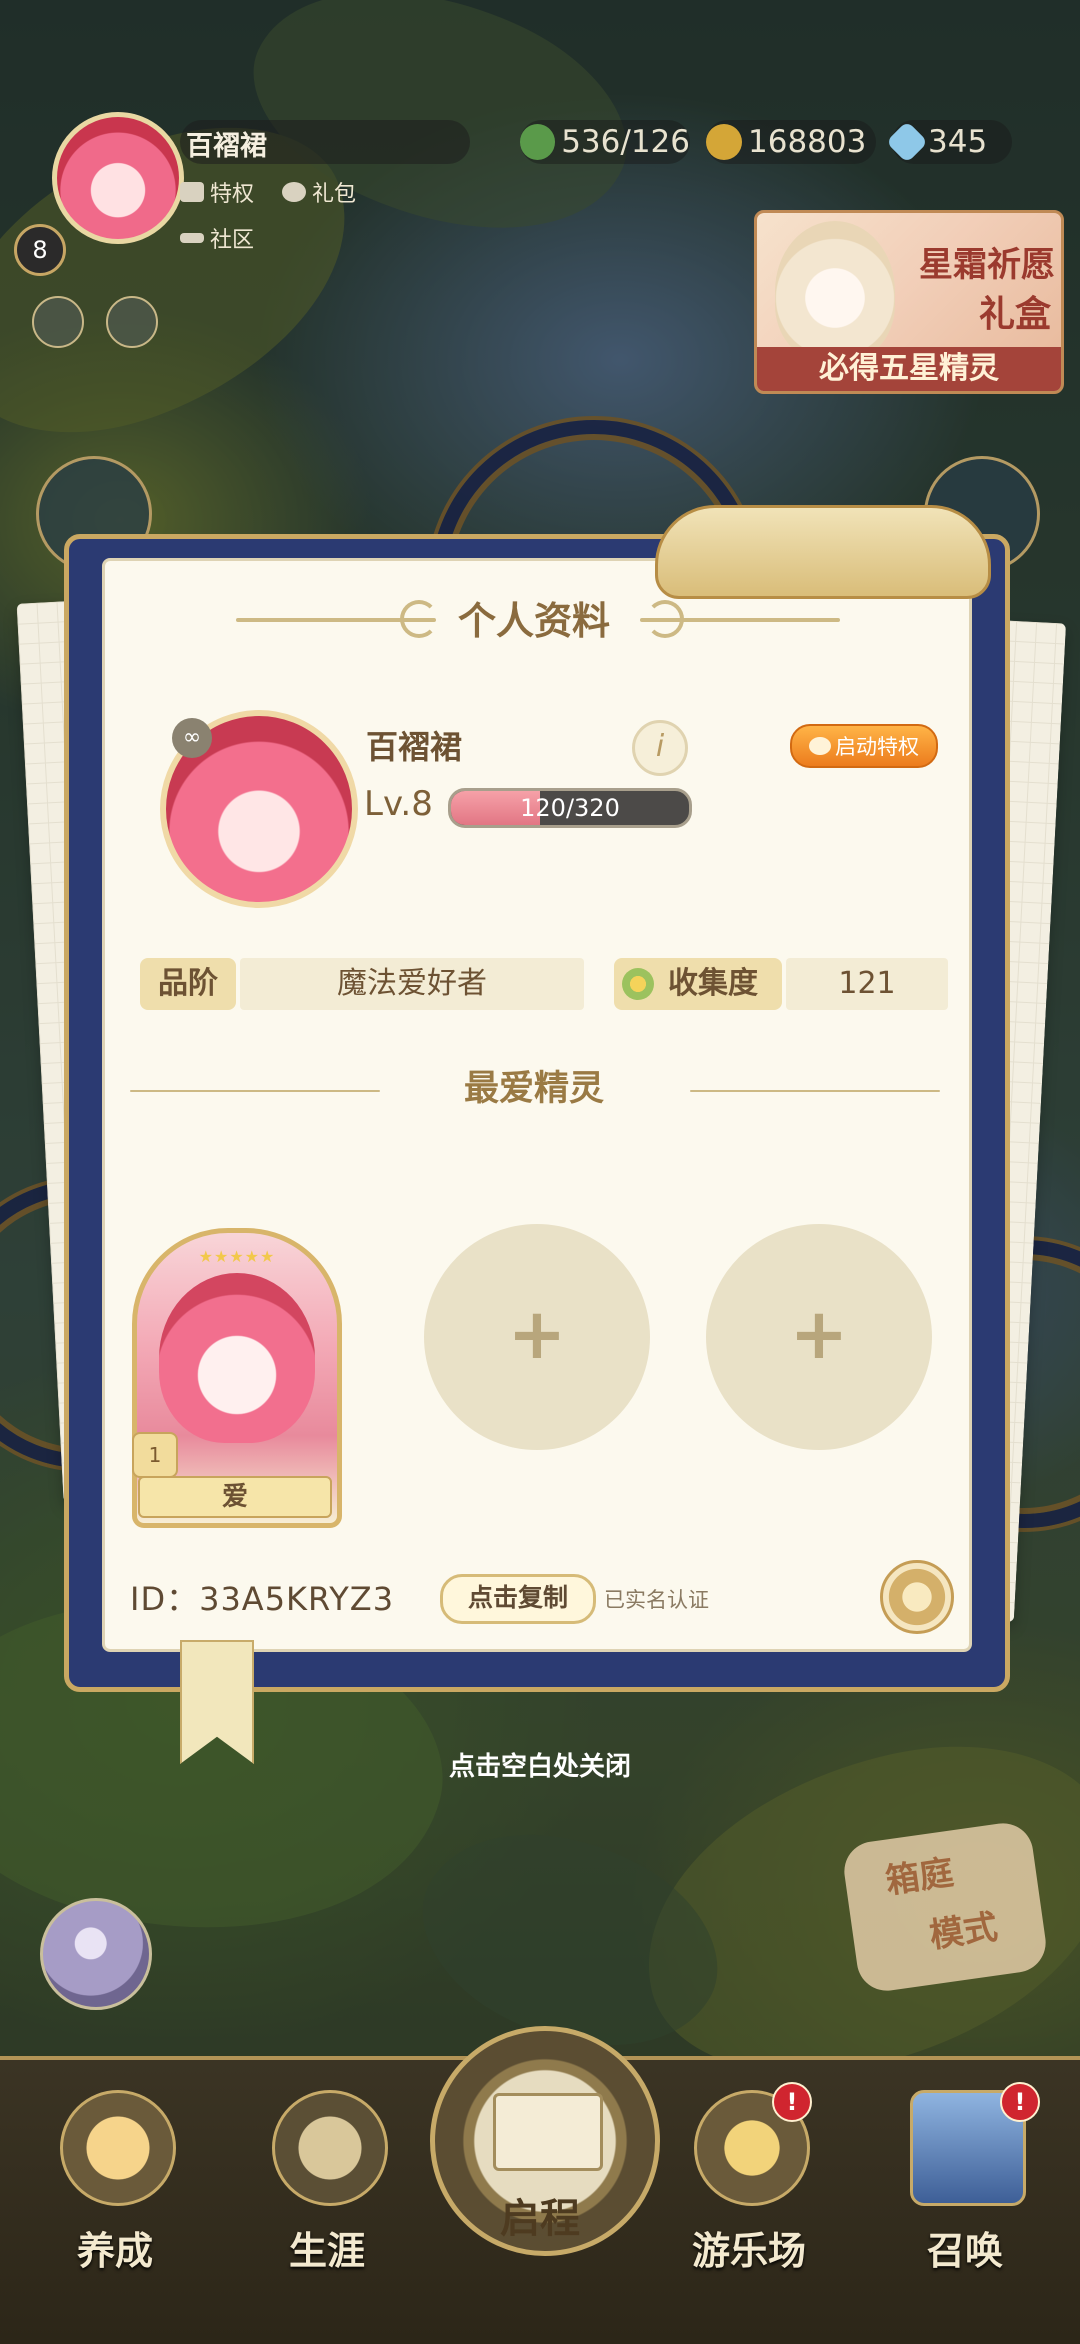 The width and height of the screenshot is (1080, 2344). I want to click on book-icon, so click(548, 2132).